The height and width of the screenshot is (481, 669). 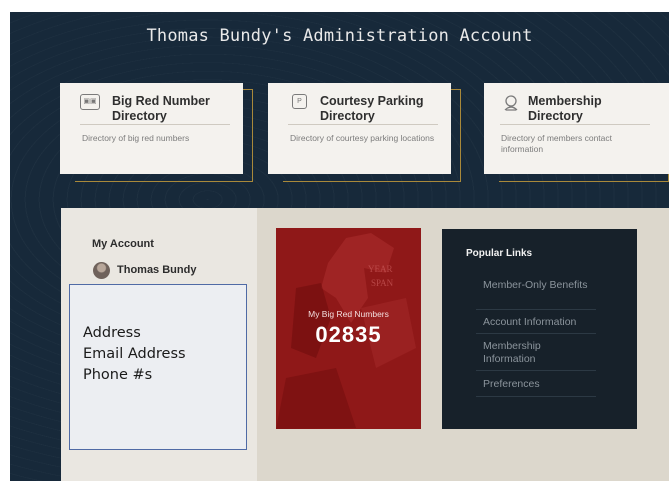 What do you see at coordinates (557, 143) in the screenshot?
I see `card-description: Directory of members contact information` at bounding box center [557, 143].